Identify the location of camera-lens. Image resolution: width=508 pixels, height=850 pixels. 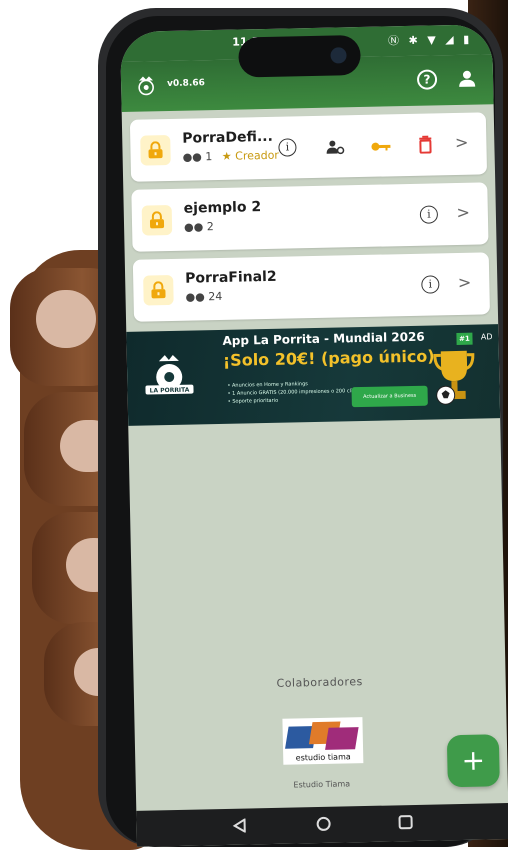
(338, 55).